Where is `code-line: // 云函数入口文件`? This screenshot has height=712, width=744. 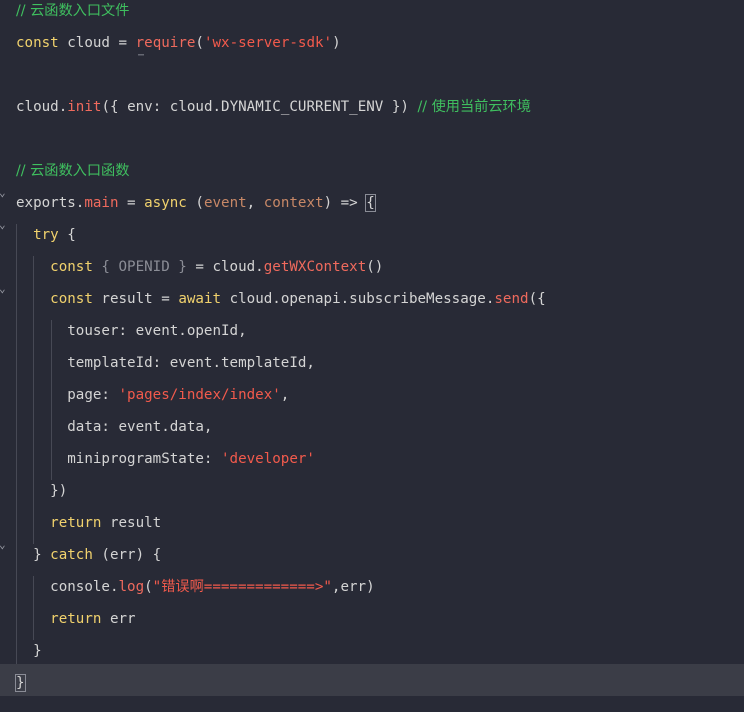 code-line: // 云函数入口文件 is located at coordinates (372, 16).